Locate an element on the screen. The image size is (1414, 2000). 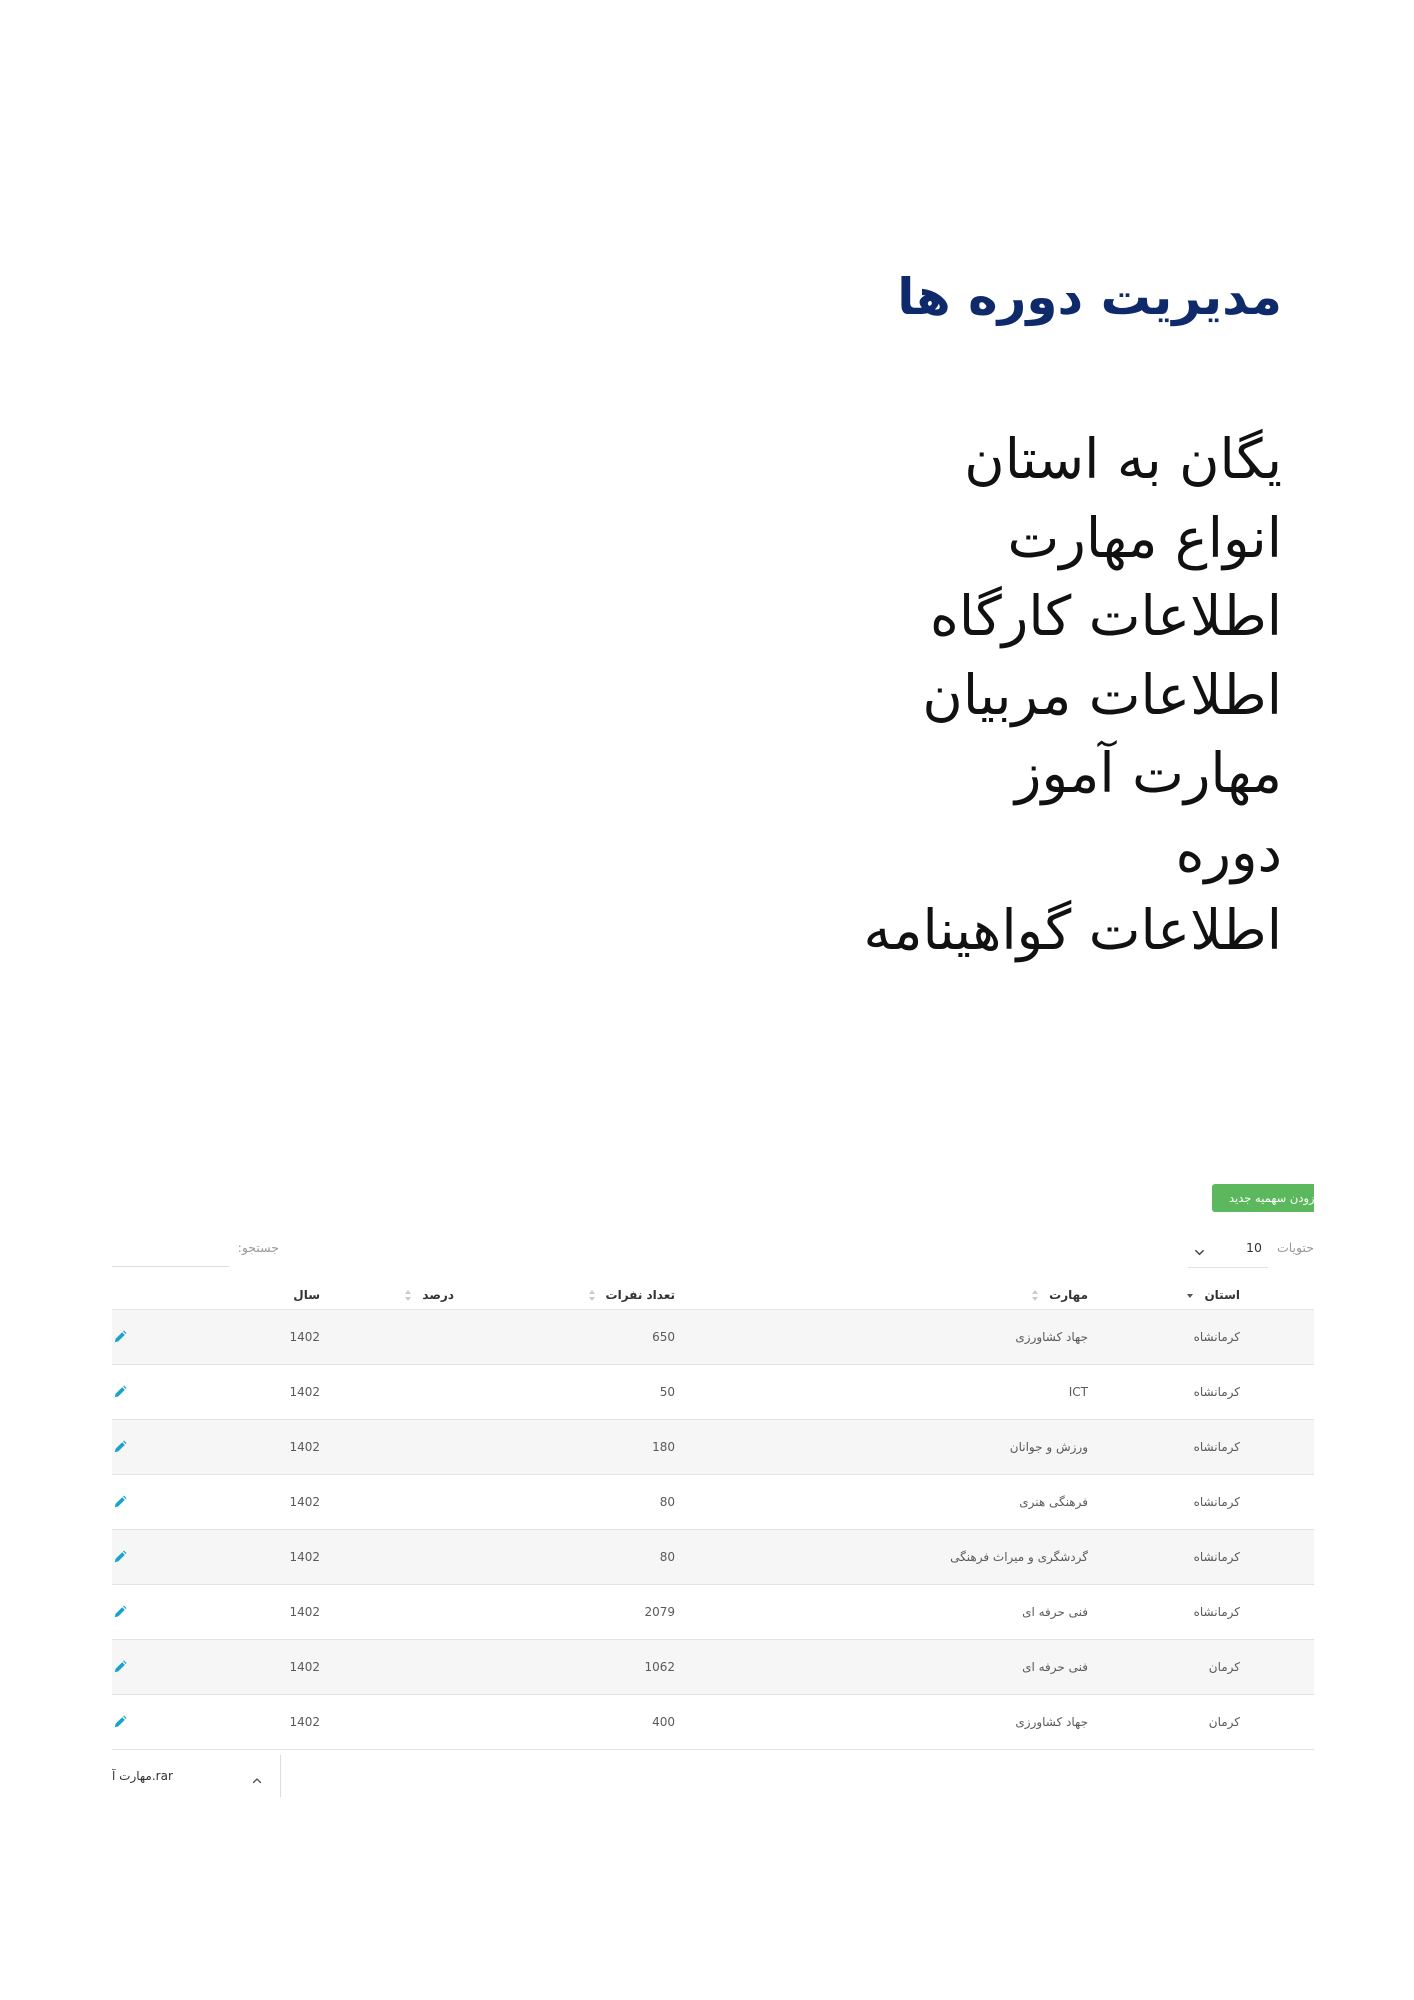
list-item: اطلاعات گواهینامه is located at coordinates (1073, 930).